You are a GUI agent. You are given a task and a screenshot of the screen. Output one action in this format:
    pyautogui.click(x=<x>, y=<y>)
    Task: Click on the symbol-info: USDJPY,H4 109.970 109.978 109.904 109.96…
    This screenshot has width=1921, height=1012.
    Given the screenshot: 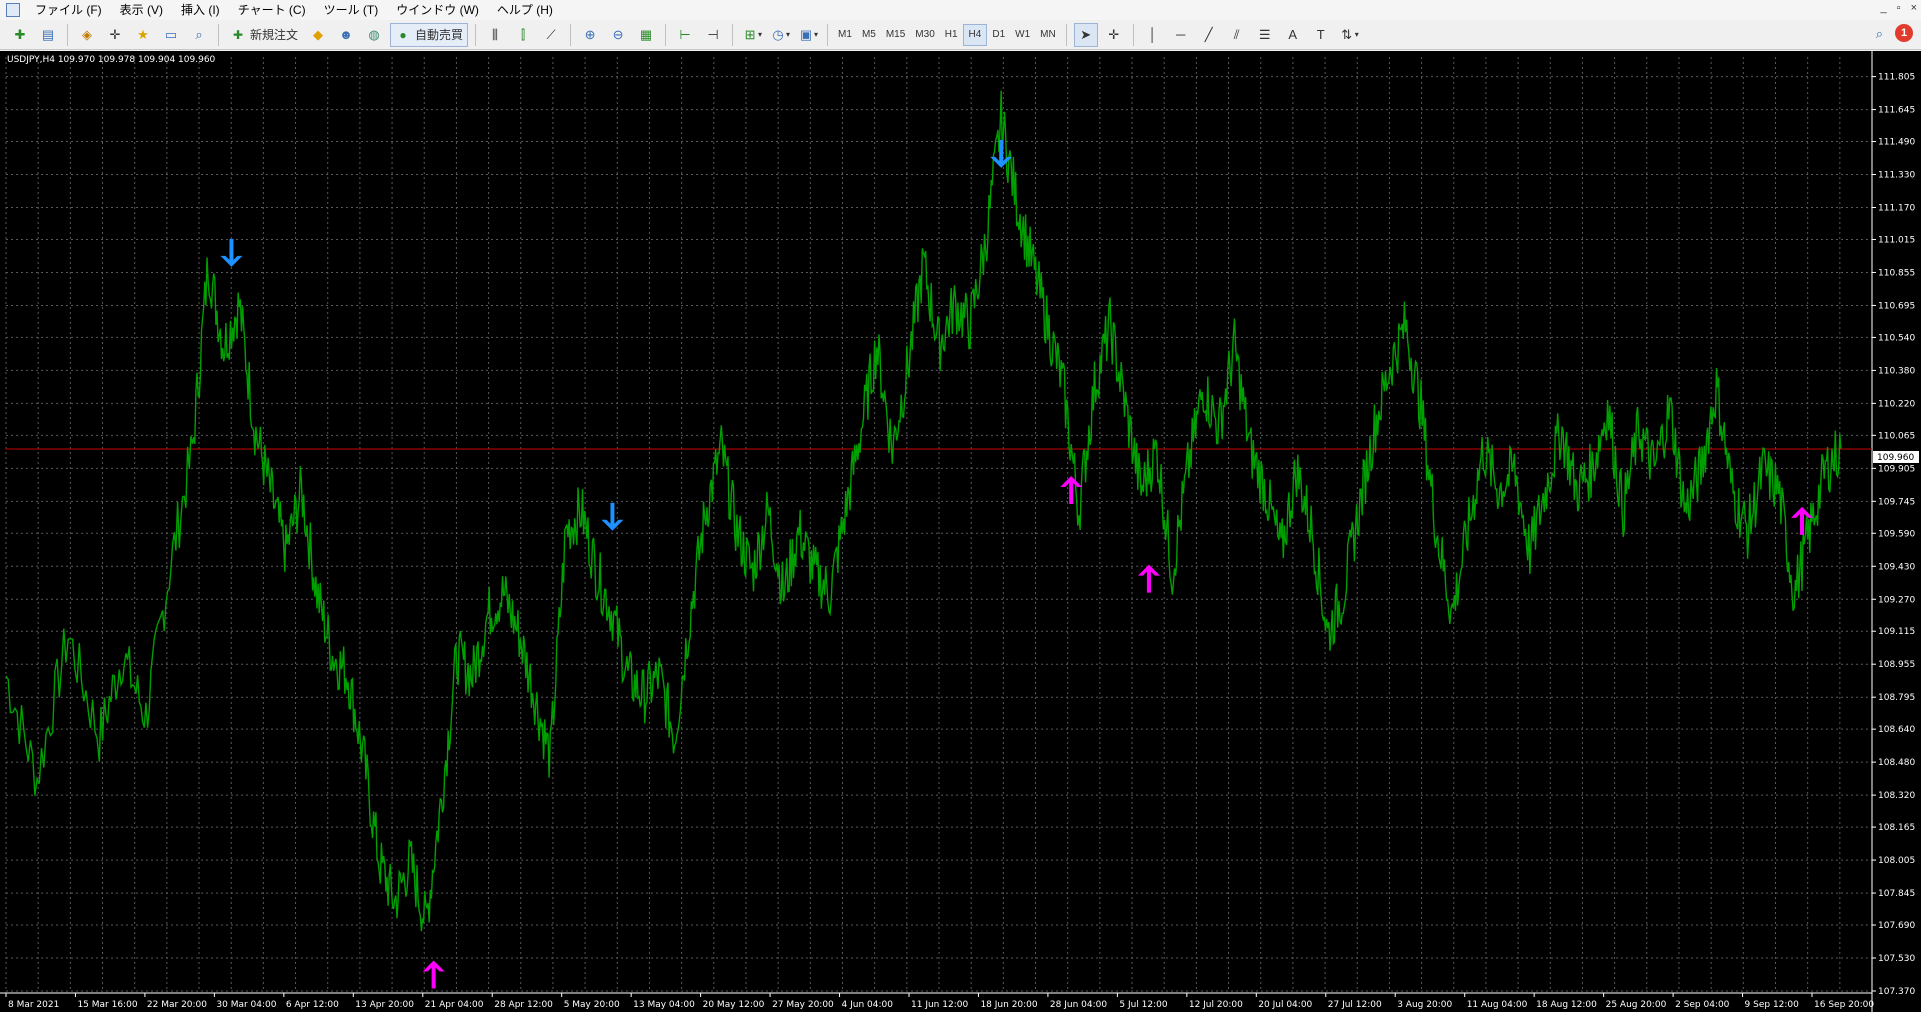 What is the action you would take?
    pyautogui.click(x=111, y=60)
    